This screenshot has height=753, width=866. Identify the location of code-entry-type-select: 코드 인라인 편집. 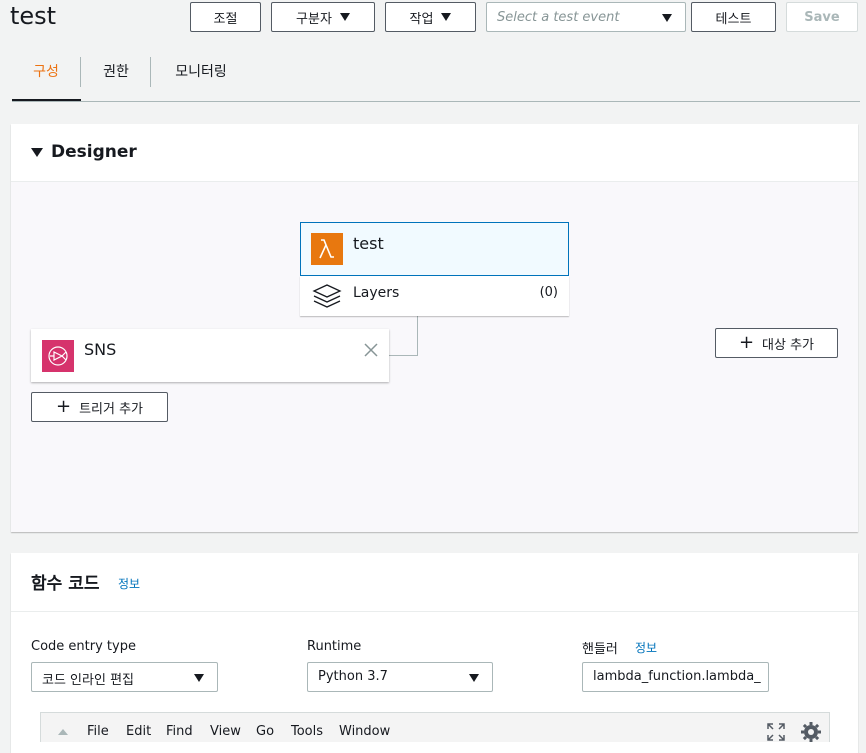
(124, 677).